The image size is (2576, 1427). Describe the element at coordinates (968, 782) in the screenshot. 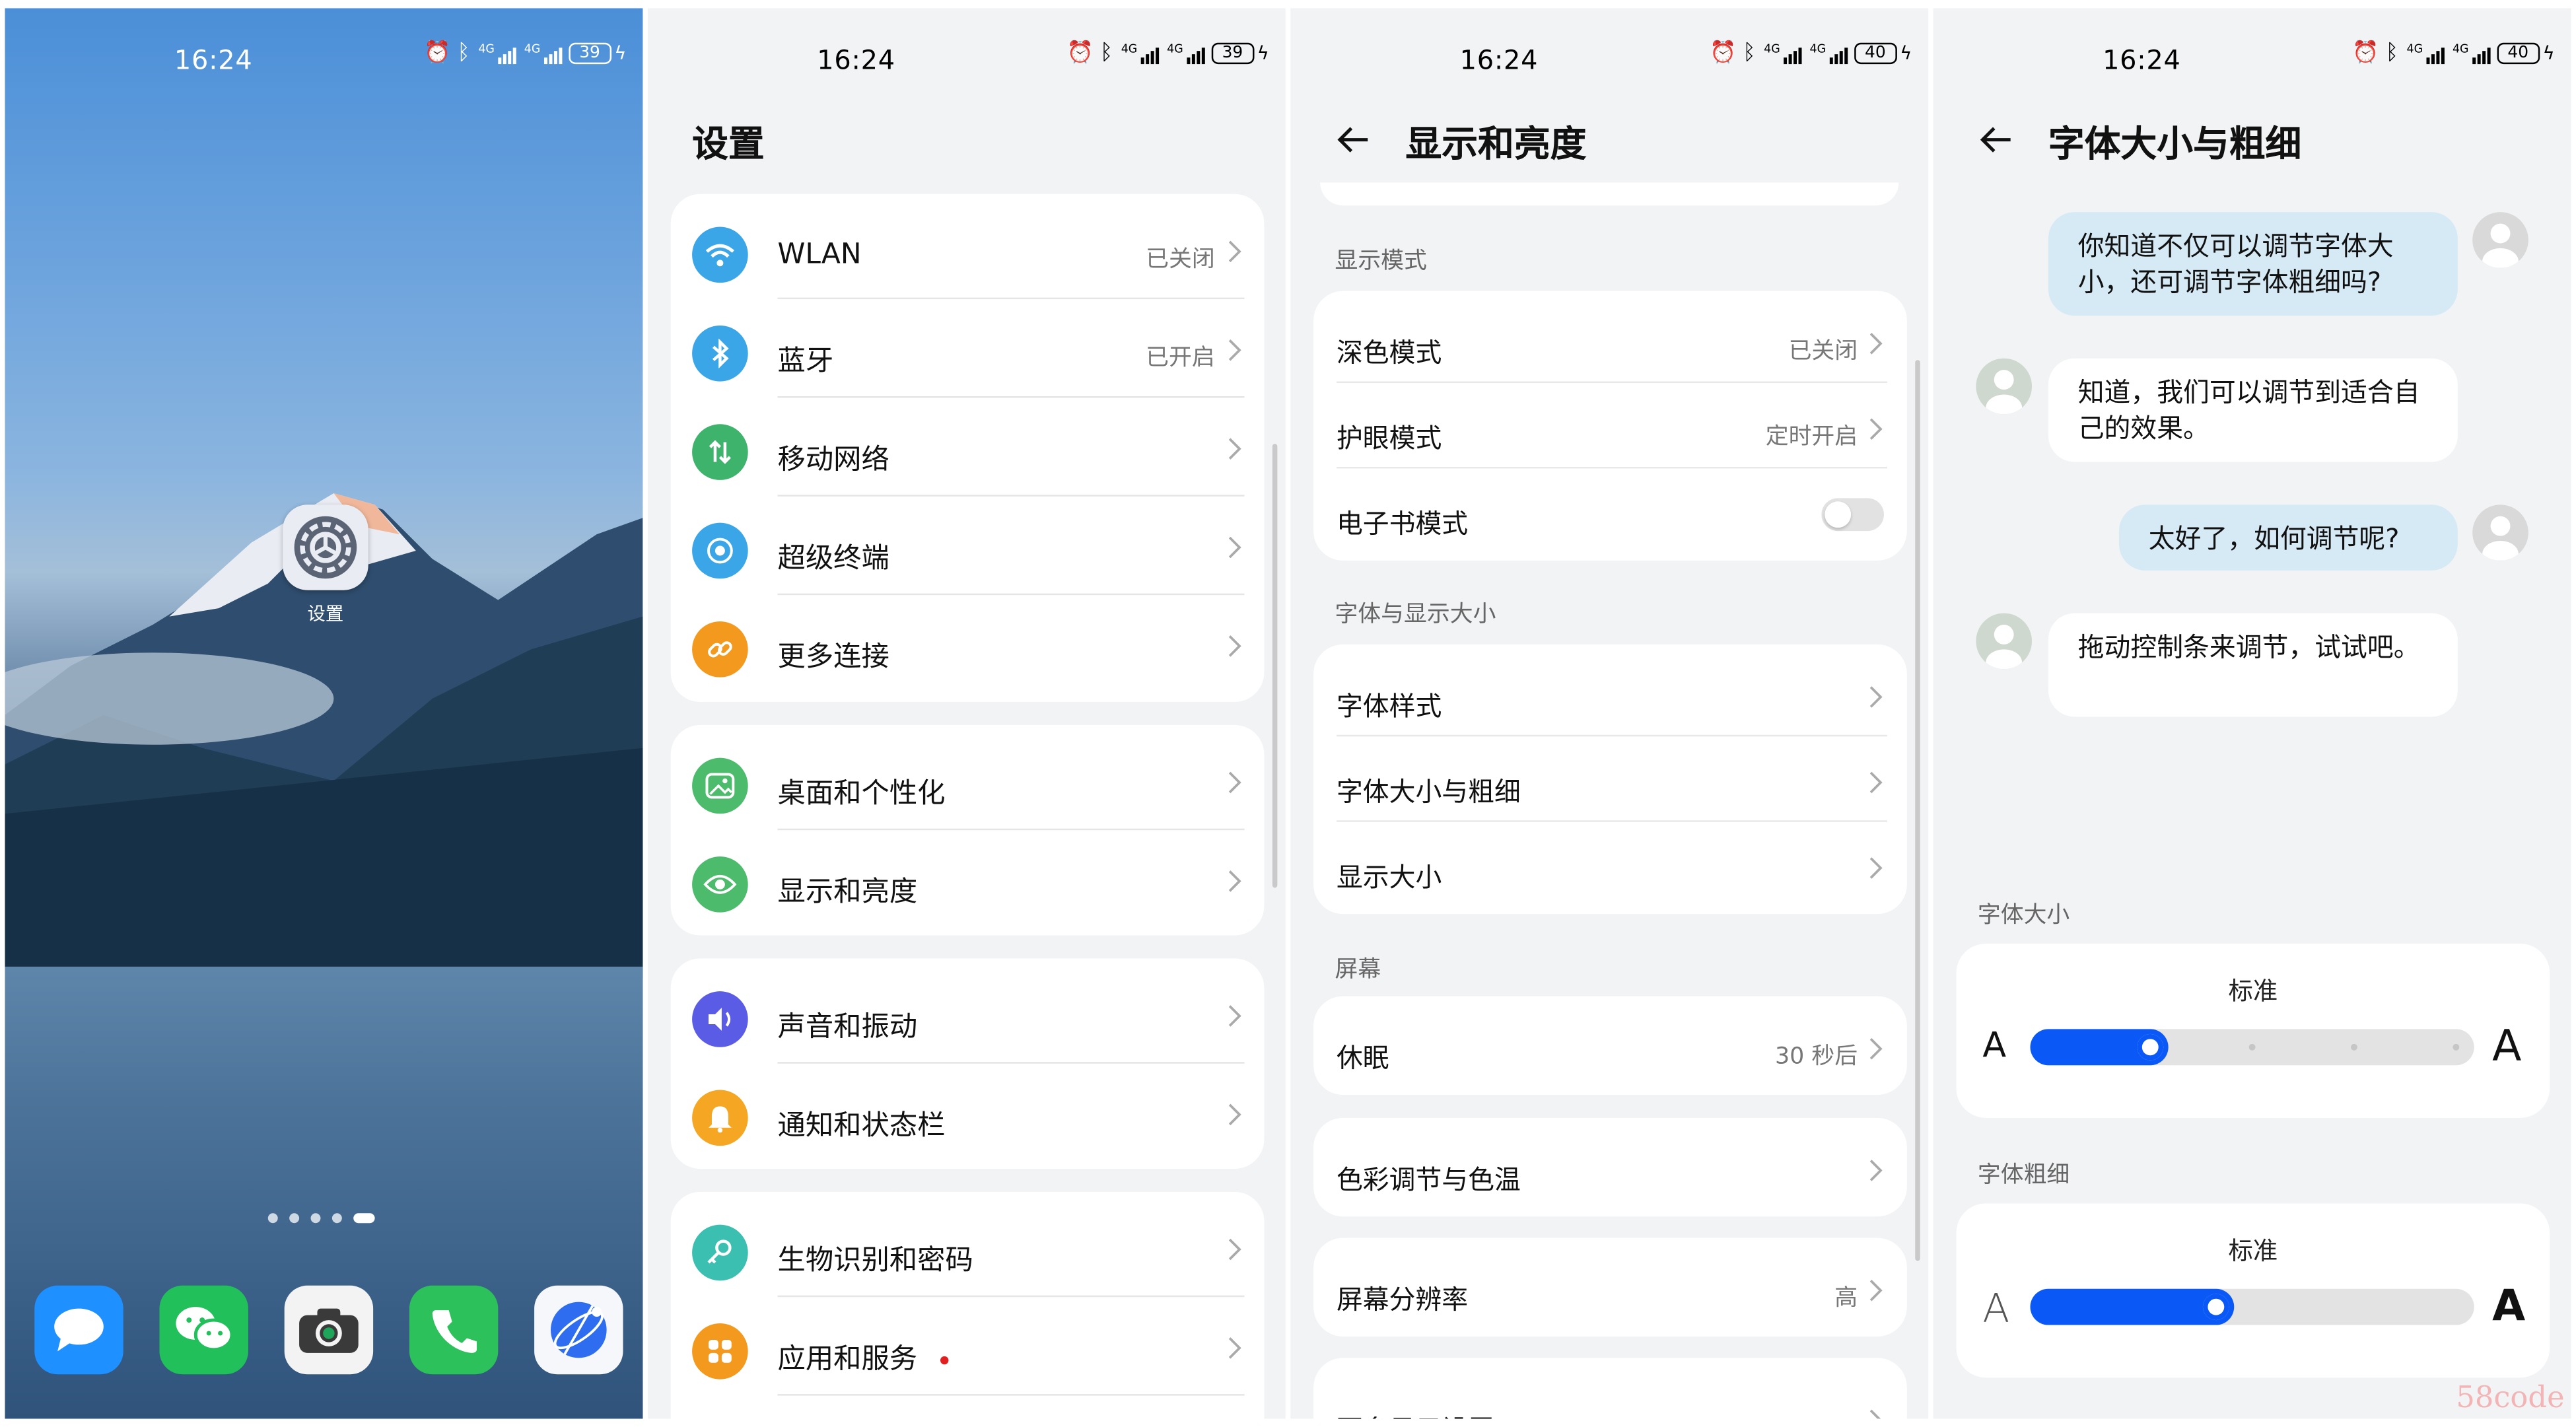

I see `settings-item-home-personalization: 桌面和个性化` at that location.